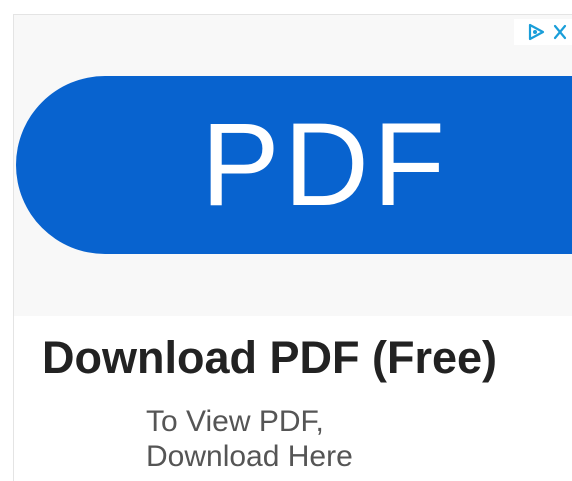  I want to click on adchoices-icon, so click(536, 32).